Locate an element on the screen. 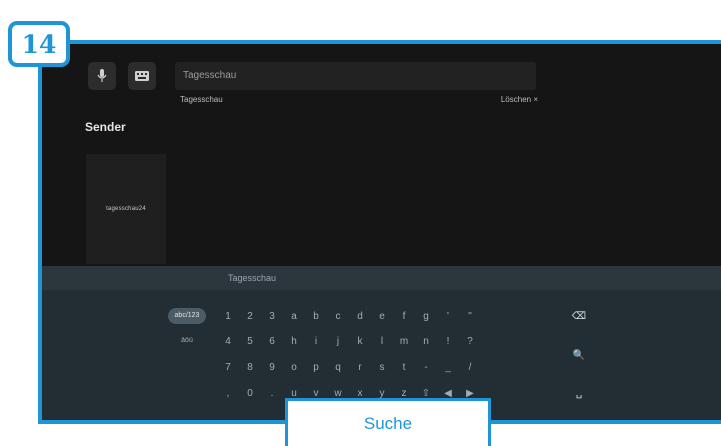 The image size is (721, 446). keyboard-key: a is located at coordinates (294, 316).